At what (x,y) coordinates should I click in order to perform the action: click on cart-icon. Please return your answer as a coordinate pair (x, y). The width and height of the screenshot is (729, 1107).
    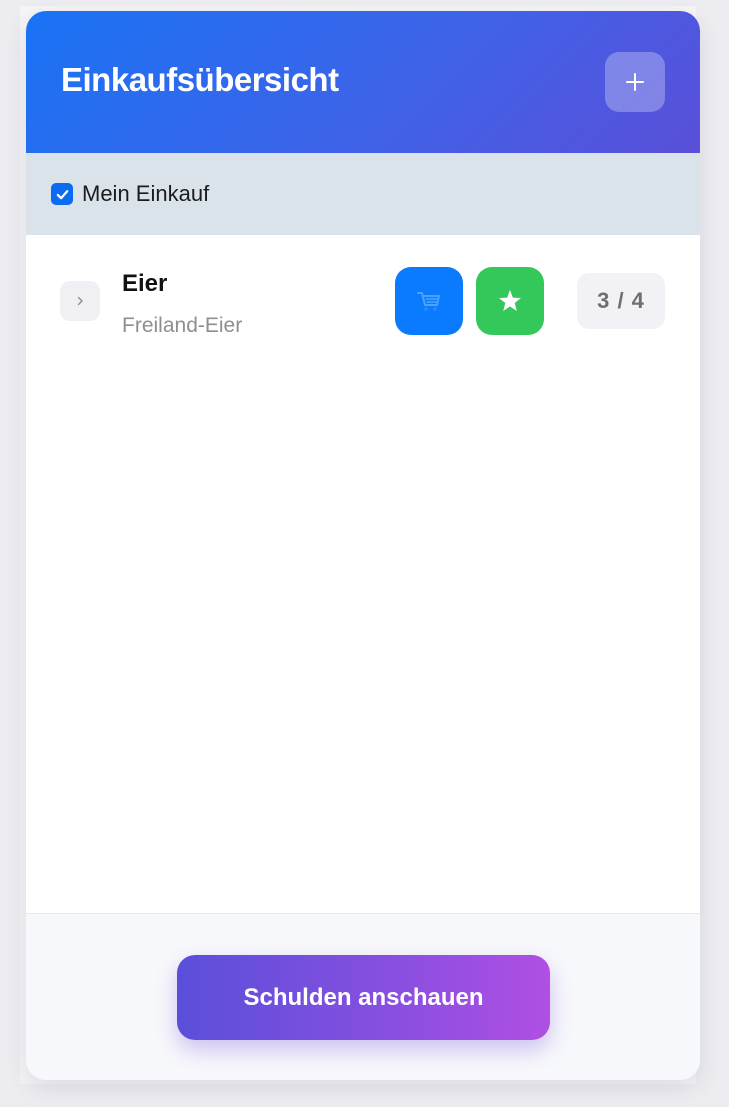
    Looking at the image, I should click on (428, 301).